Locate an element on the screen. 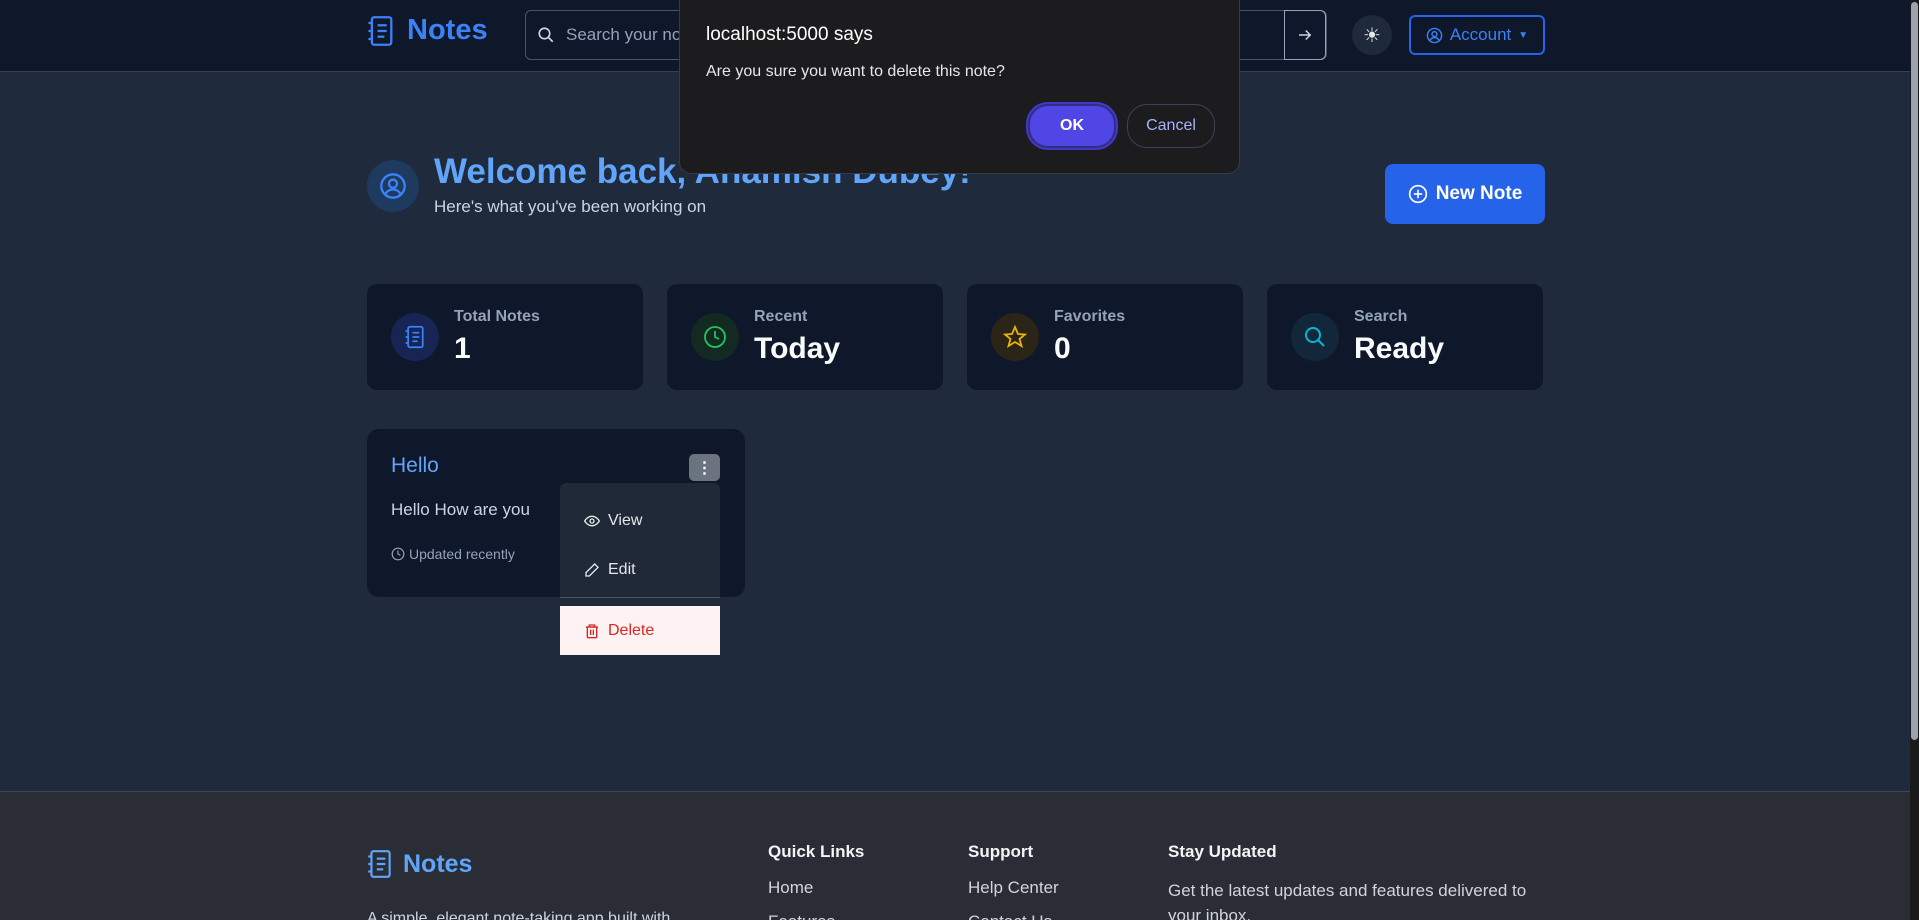  welcome-subtitle: Here's what you've been working on is located at coordinates (570, 206).